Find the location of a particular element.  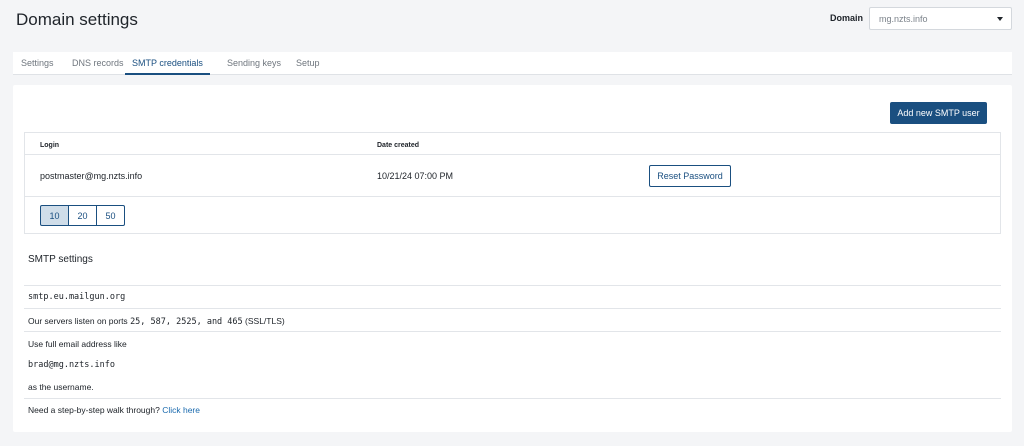

smtp-host: smtp.eu.mailgun.org is located at coordinates (77, 297).